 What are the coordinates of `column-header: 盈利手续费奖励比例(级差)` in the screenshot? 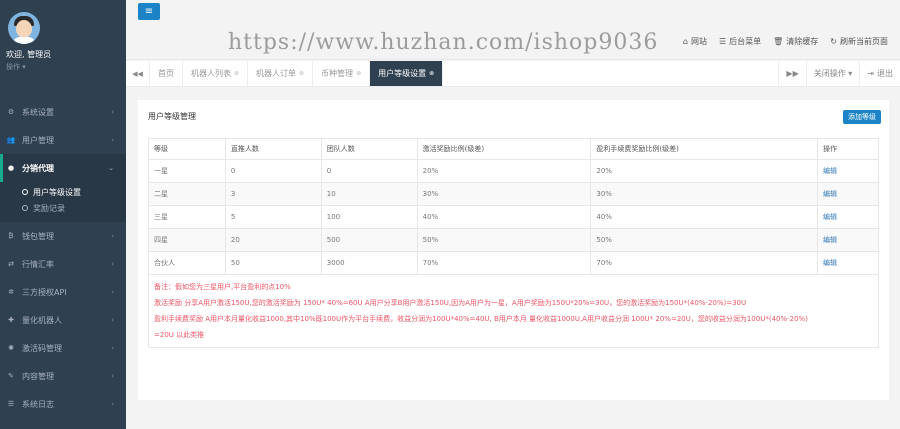 It's located at (704, 149).